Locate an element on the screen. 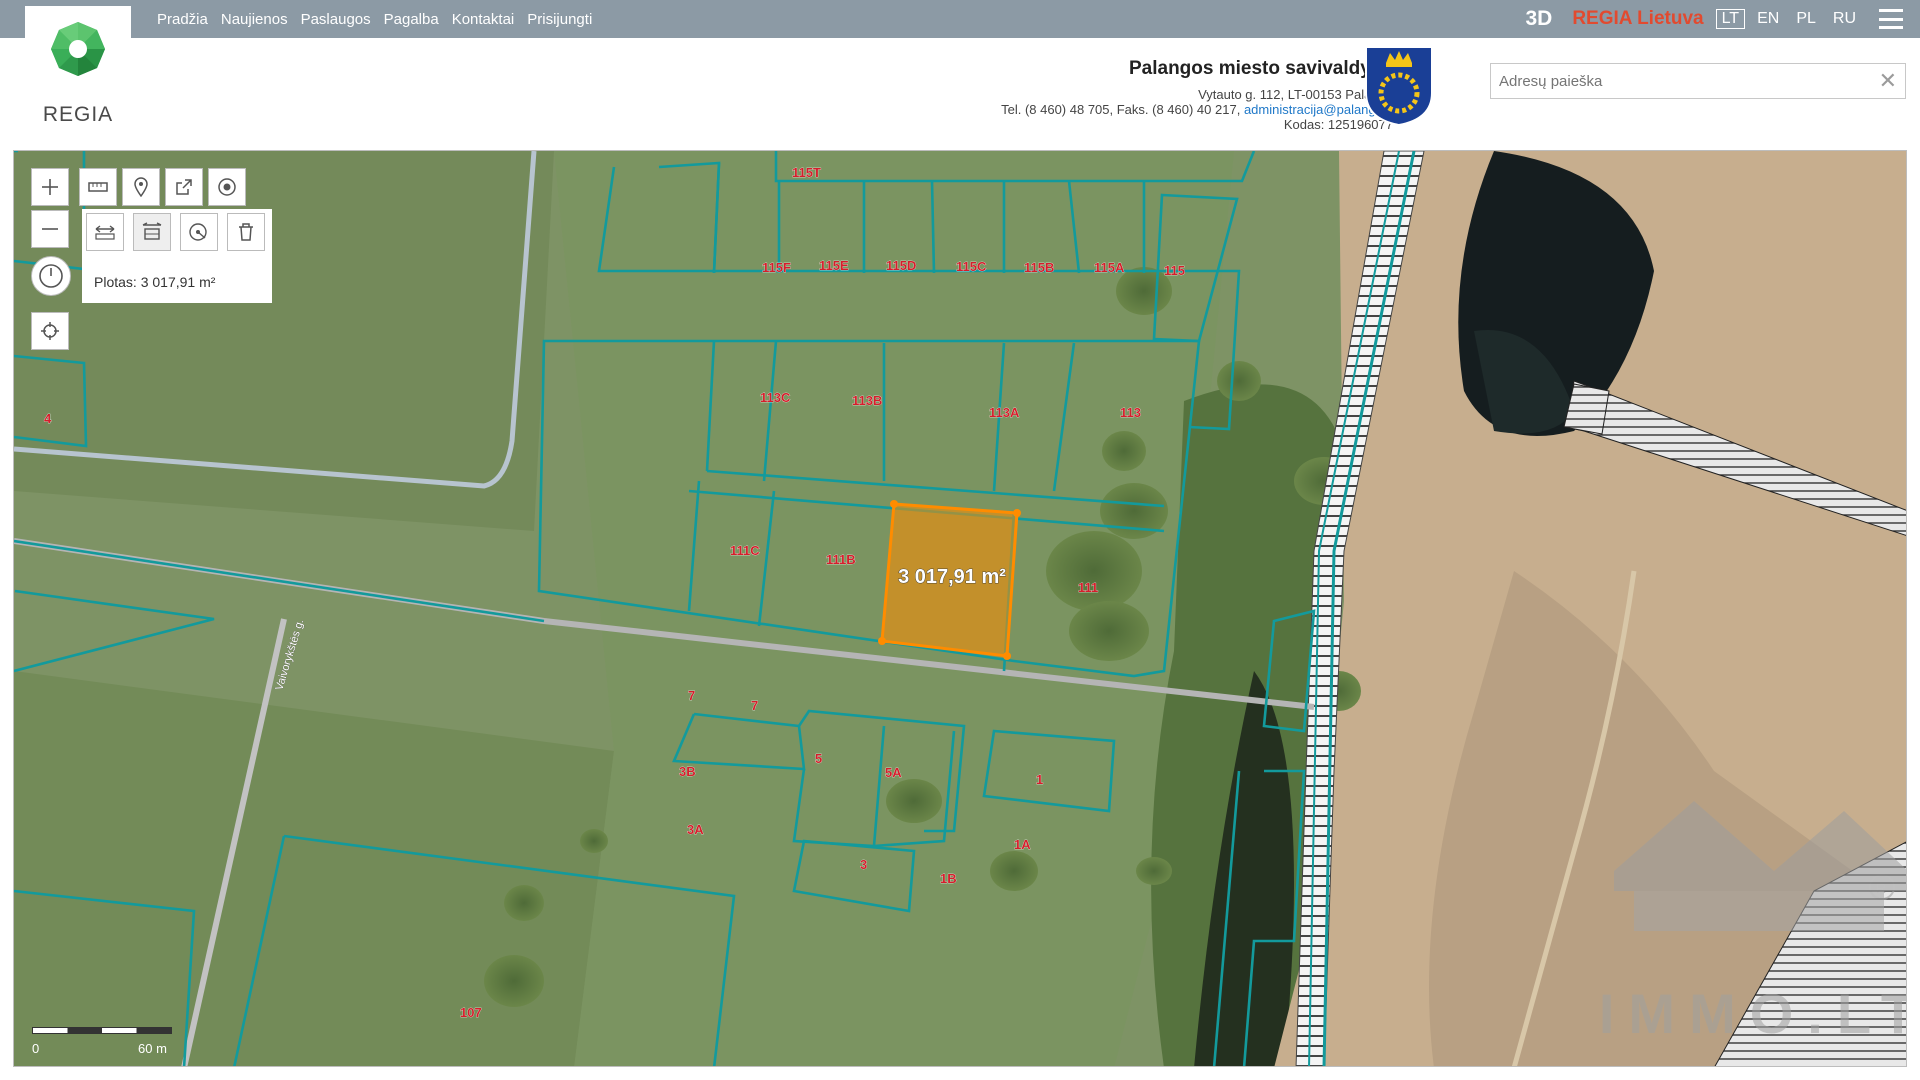 This screenshot has width=1920, height=1080. minus-icon is located at coordinates (50, 229).